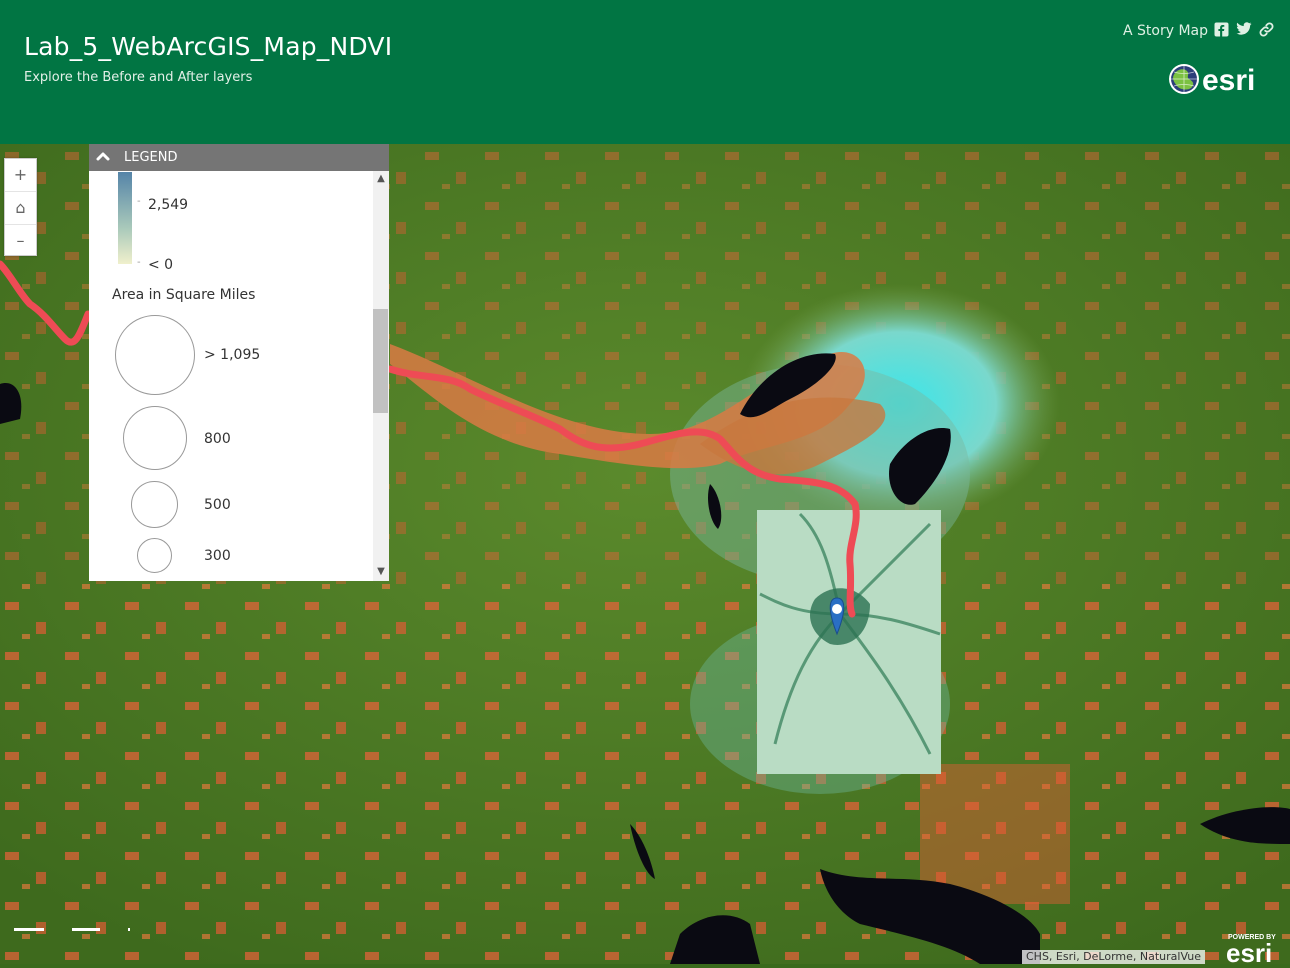  What do you see at coordinates (168, 205) in the screenshot?
I see `ramp-high-label: 2,549` at bounding box center [168, 205].